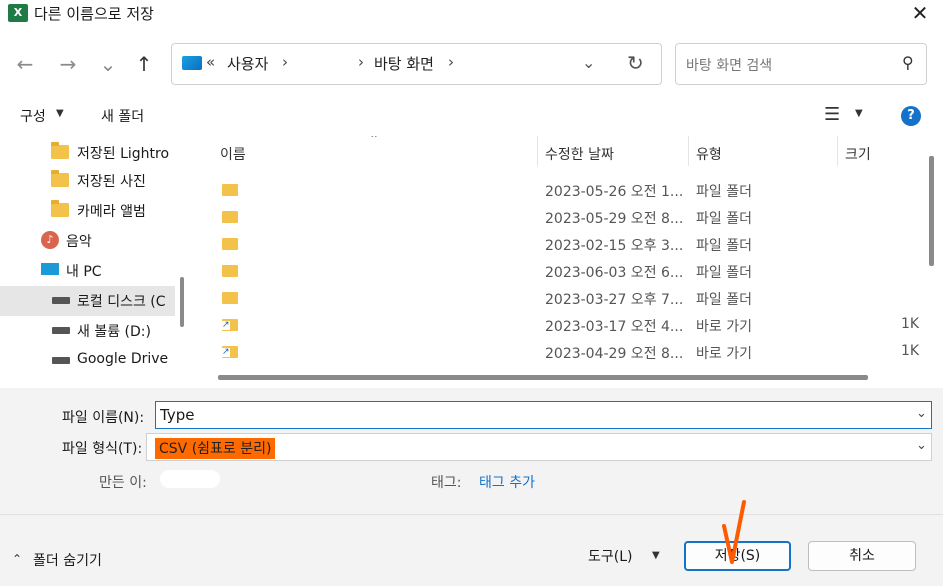 This screenshot has width=943, height=586. What do you see at coordinates (121, 302) in the screenshot?
I see `nav-item-label: 로컬 디스크 (C` at bounding box center [121, 302].